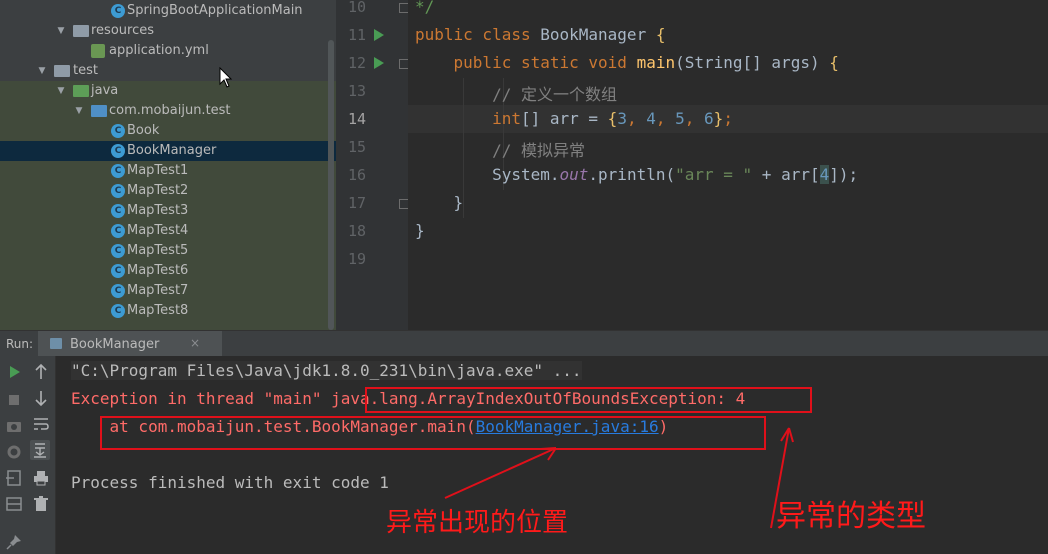 The image size is (1048, 554). What do you see at coordinates (851, 516) in the screenshot?
I see `annotation-exception-type: 异常的类型` at bounding box center [851, 516].